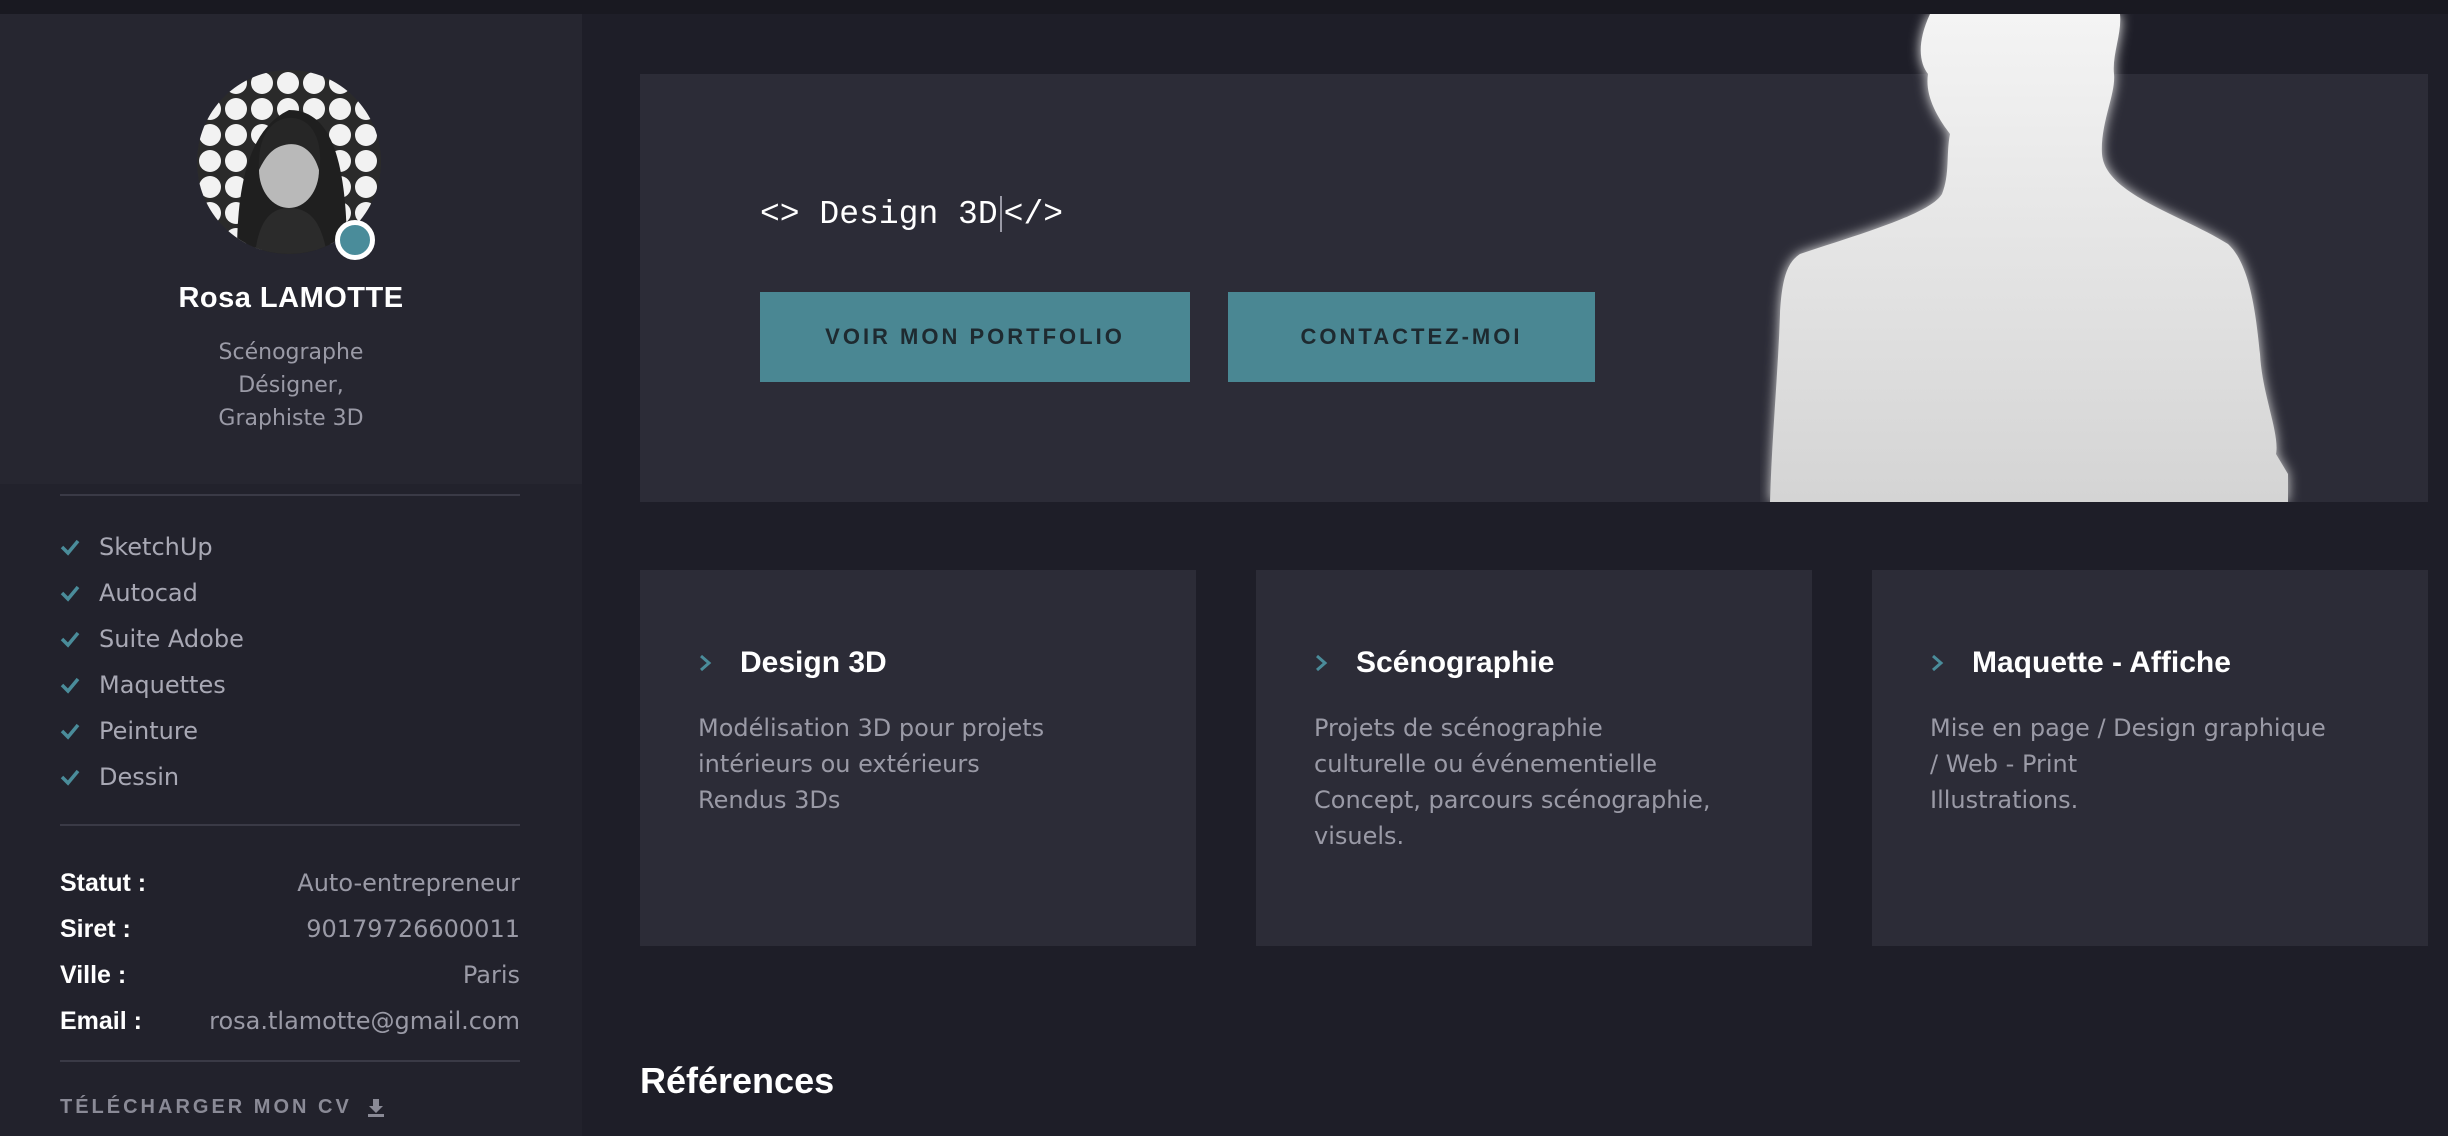 The image size is (2448, 1136). What do you see at coordinates (103, 882) in the screenshot?
I see `info-key: Statut :` at bounding box center [103, 882].